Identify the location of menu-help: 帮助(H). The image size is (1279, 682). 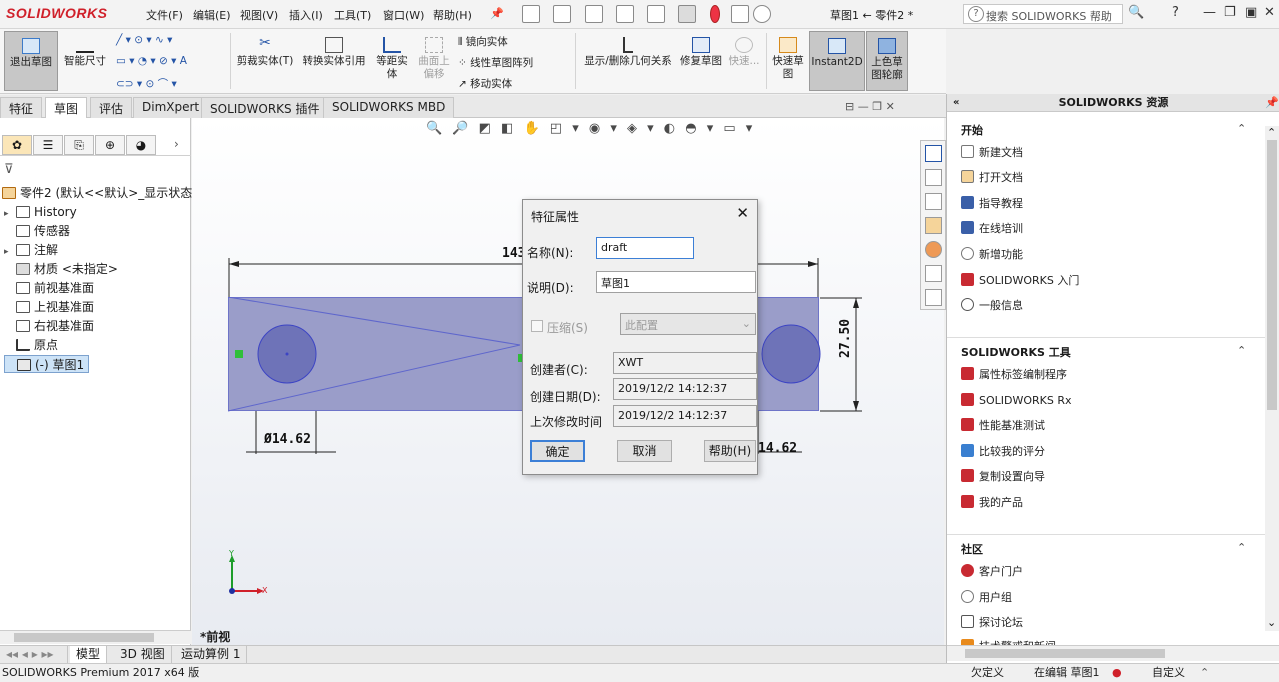
(452, 15).